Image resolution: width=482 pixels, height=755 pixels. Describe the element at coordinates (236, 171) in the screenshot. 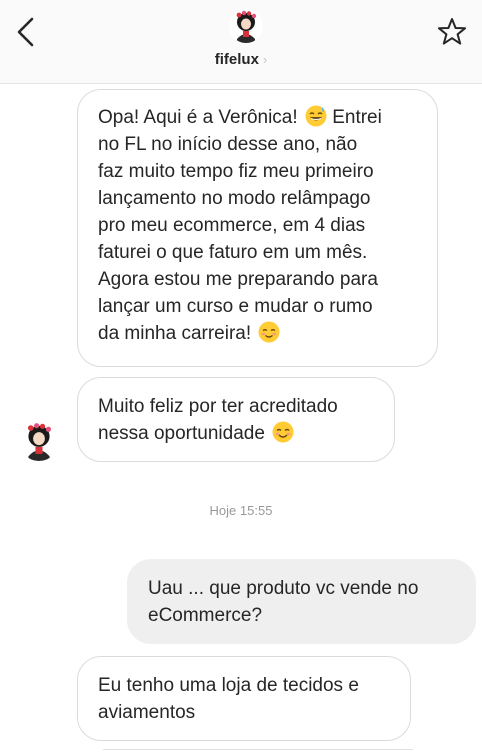

I see `message-line: faz muito tempo fiz meu primeiro` at that location.